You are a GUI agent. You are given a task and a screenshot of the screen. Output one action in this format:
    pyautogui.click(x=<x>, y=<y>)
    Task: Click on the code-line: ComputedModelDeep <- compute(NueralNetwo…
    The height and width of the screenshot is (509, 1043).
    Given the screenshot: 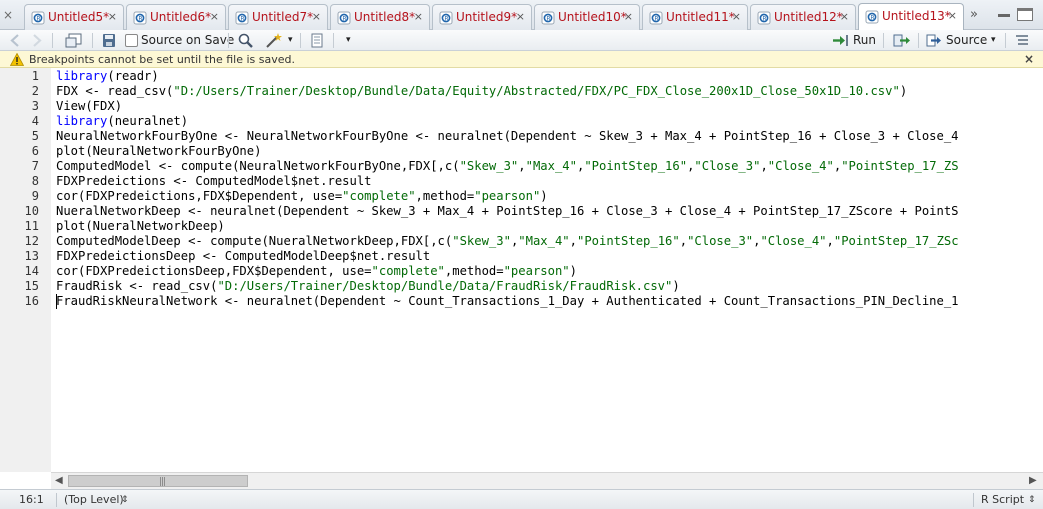 What is the action you would take?
    pyautogui.click(x=507, y=241)
    